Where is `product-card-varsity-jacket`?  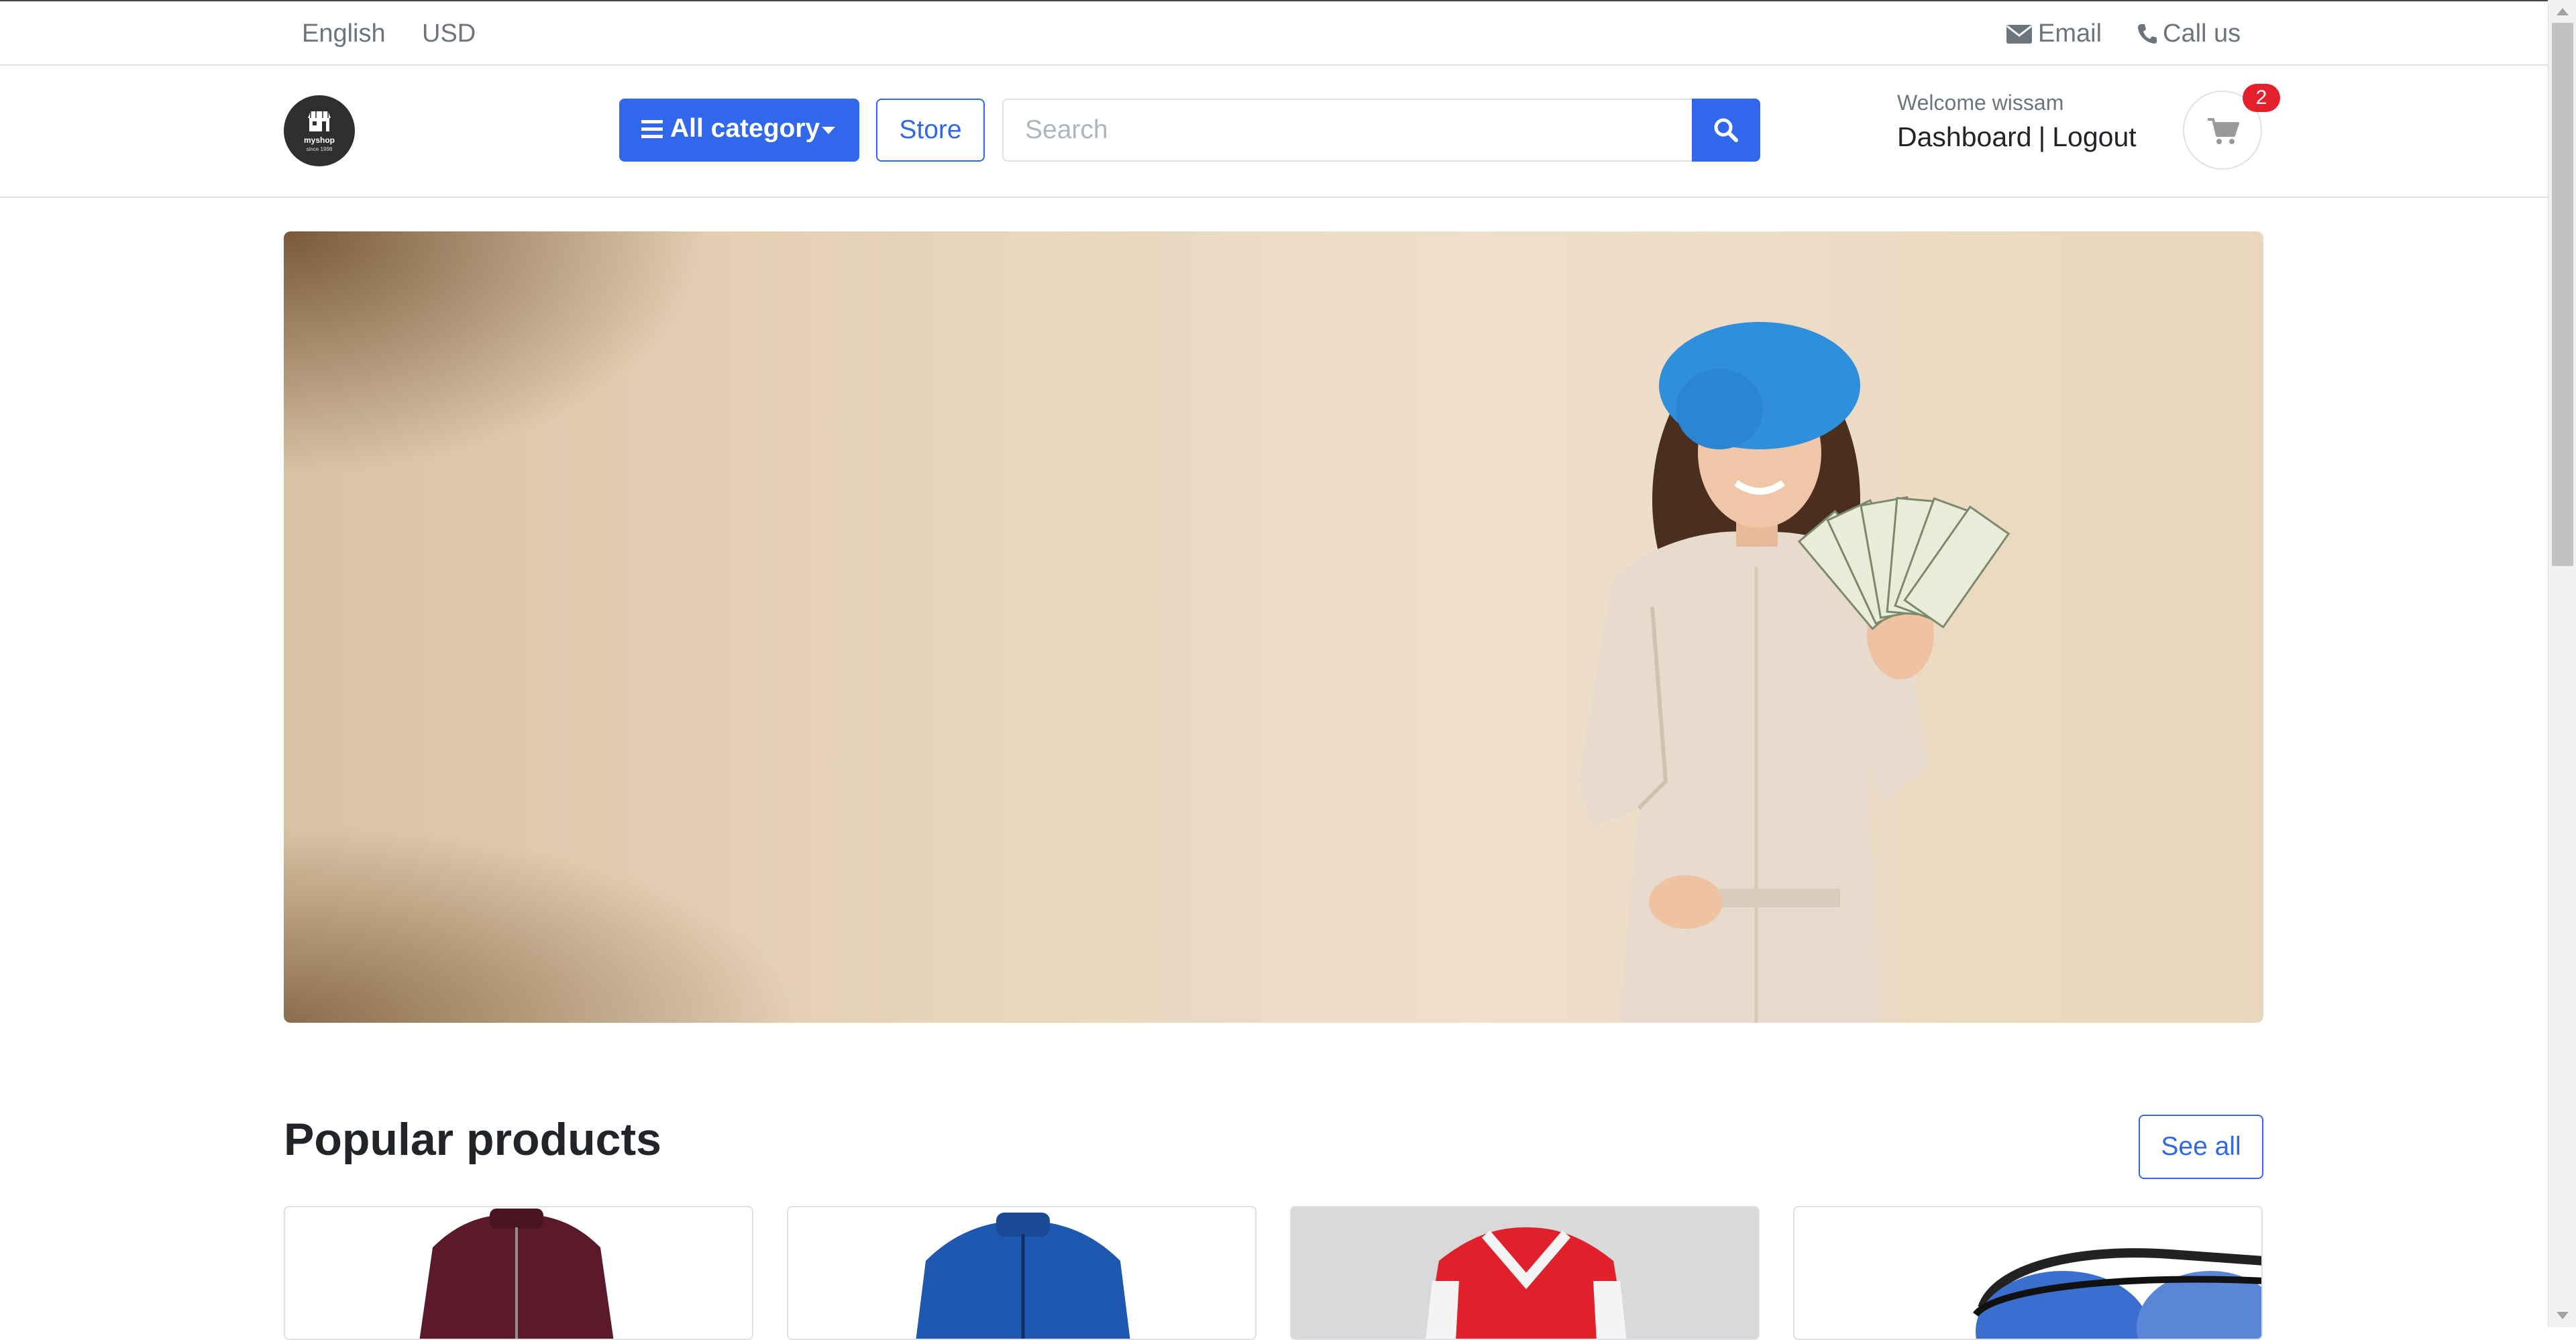
product-card-varsity-jacket is located at coordinates (1525, 1273).